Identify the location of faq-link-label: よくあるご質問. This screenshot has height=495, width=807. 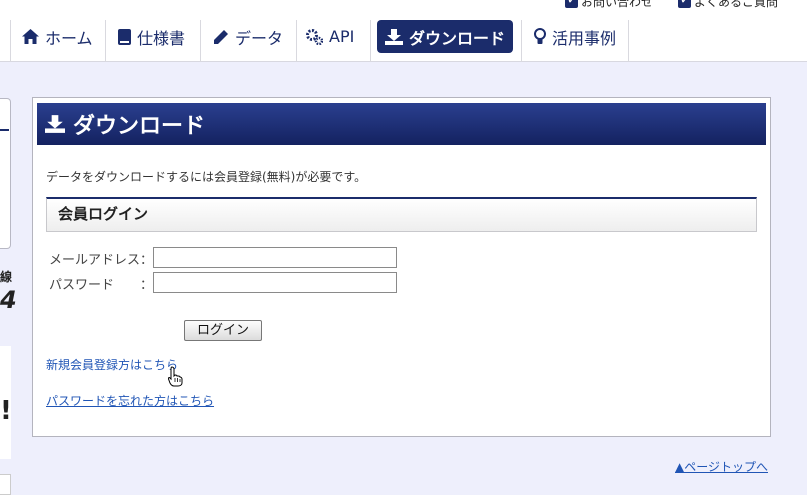
(736, 4).